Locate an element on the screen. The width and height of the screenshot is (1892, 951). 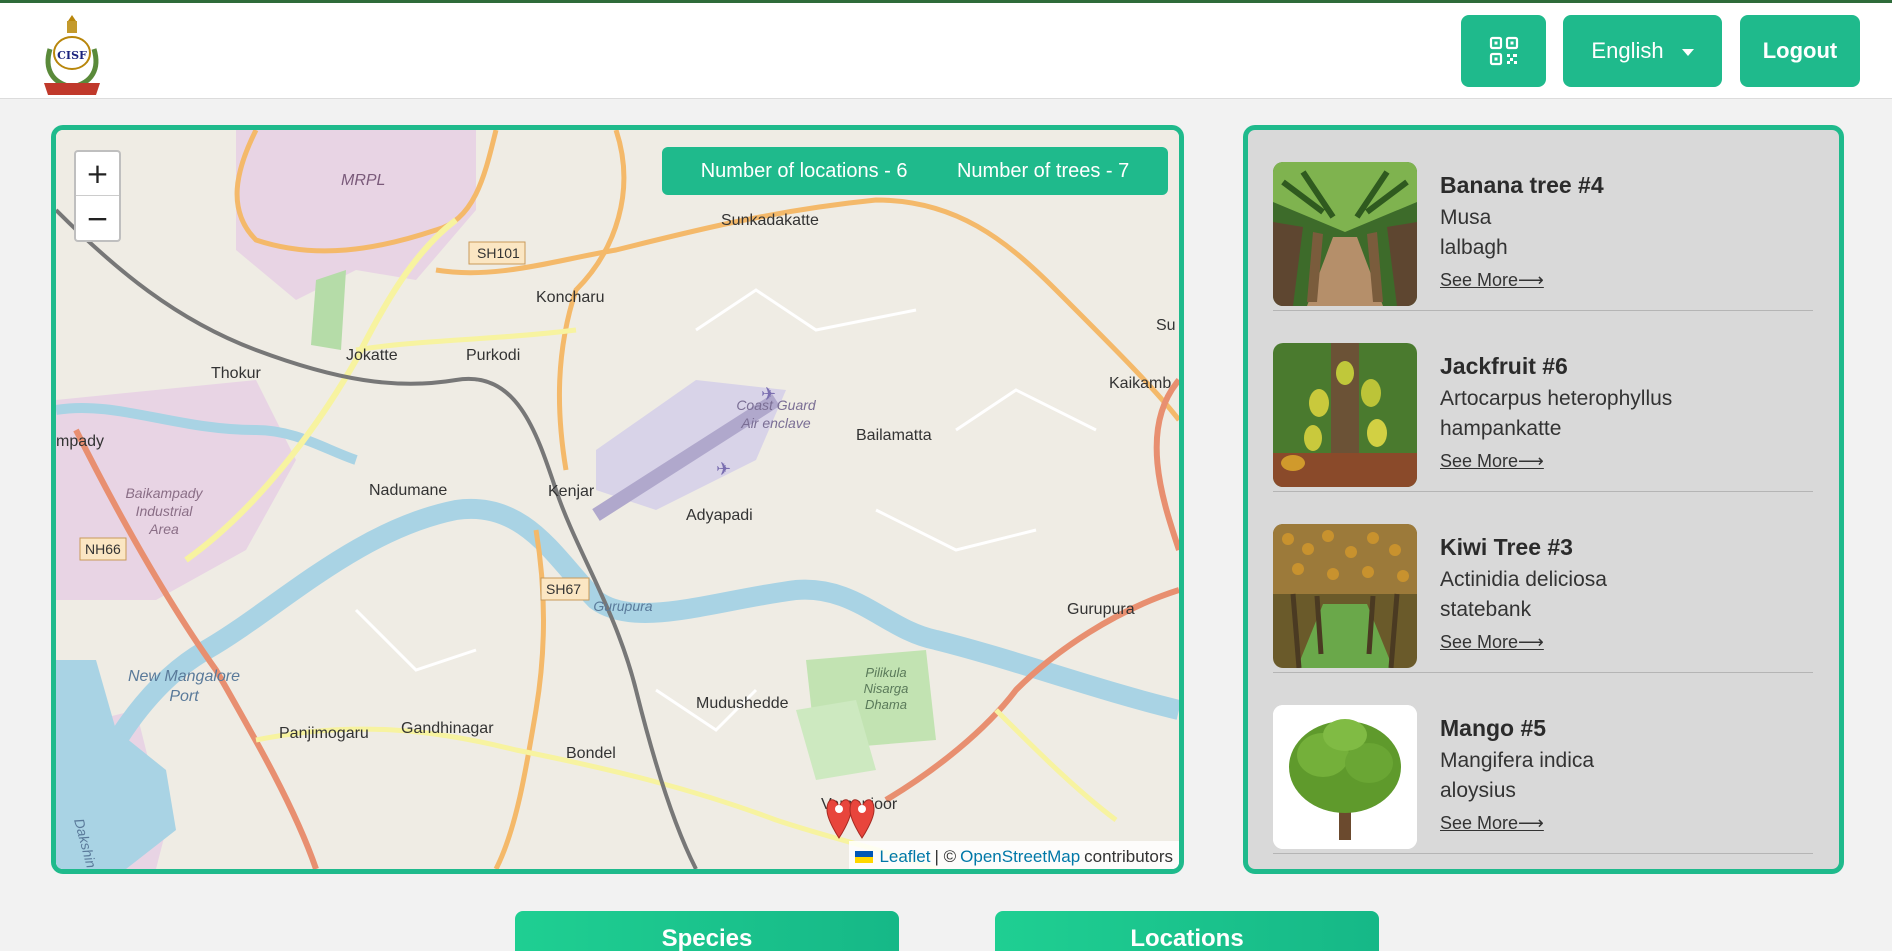
map-label-adyapadi: Adyapadi is located at coordinates (719, 515).